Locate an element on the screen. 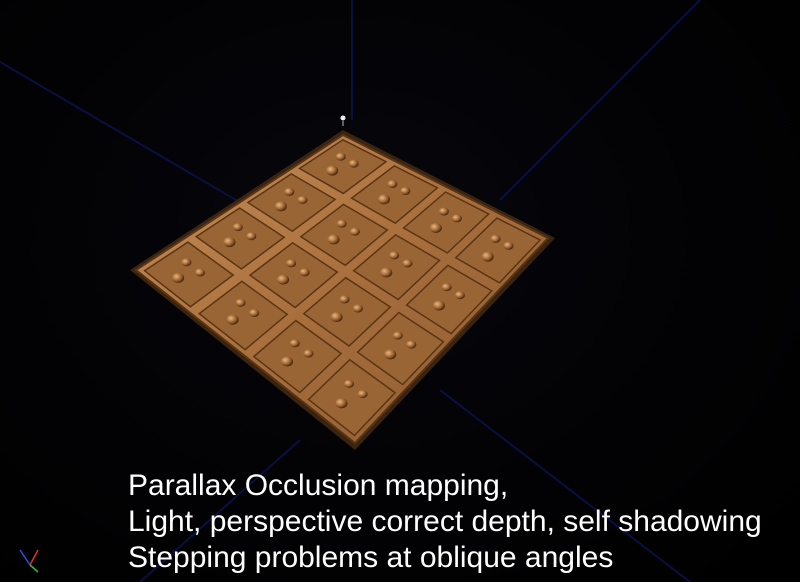 This screenshot has width=800, height=582. light-bulb-icon is located at coordinates (343, 121).